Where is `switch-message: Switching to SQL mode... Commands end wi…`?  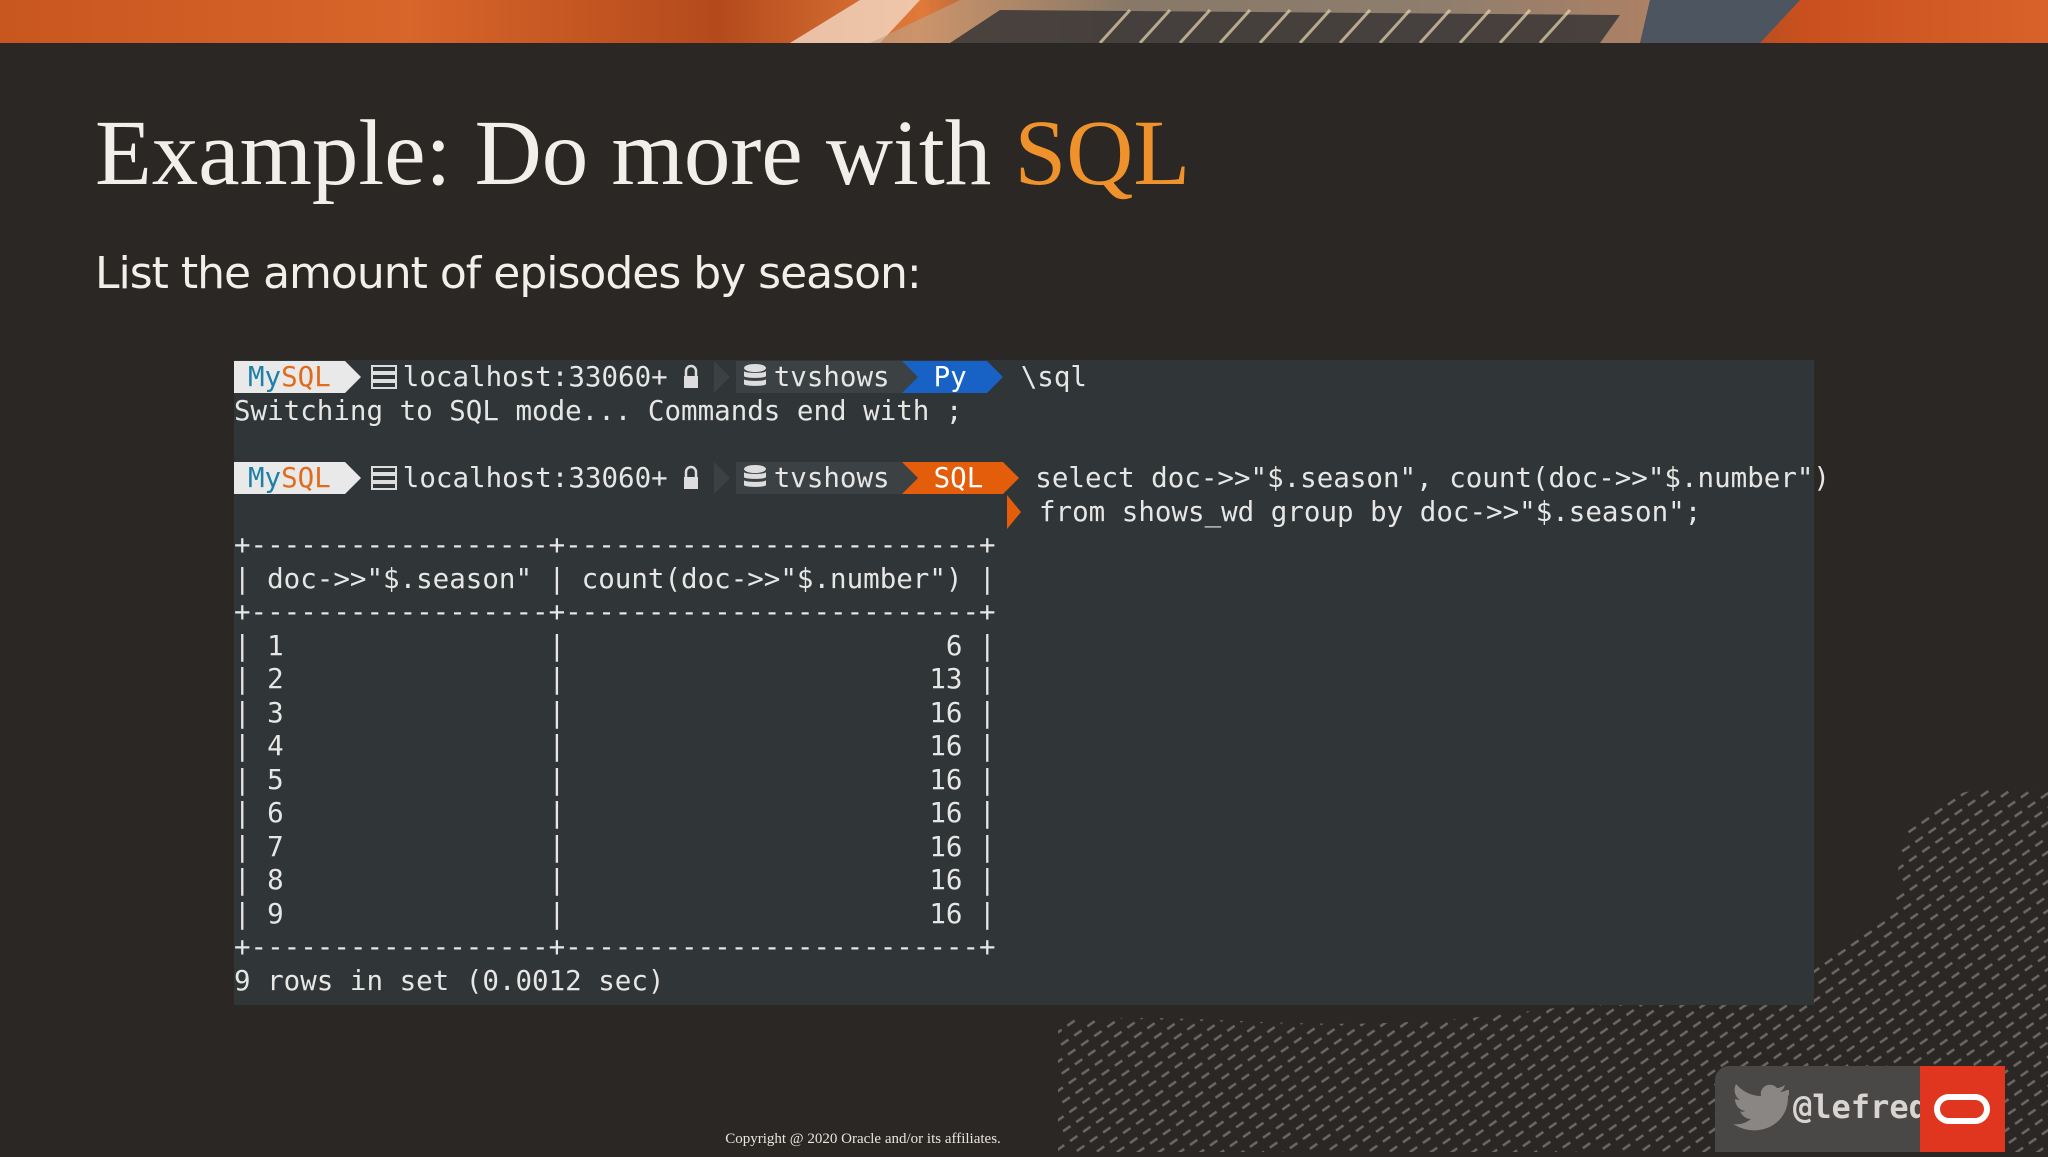
switch-message: Switching to SQL mode... Commands end wi… is located at coordinates (598, 411).